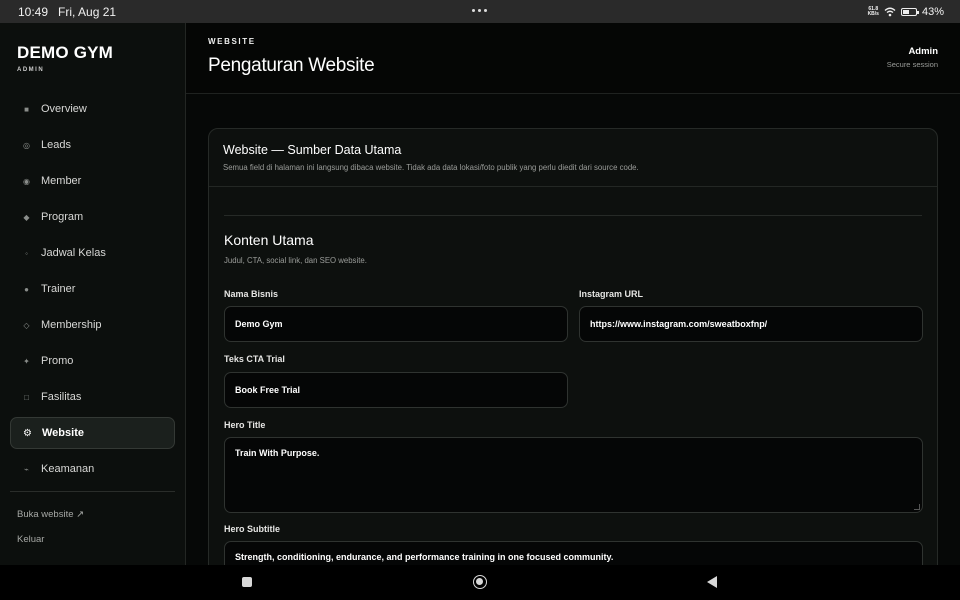 Image resolution: width=960 pixels, height=600 pixels. Describe the element at coordinates (873, 11) in the screenshot. I see `network-speed: 61.8 KB/s` at that location.